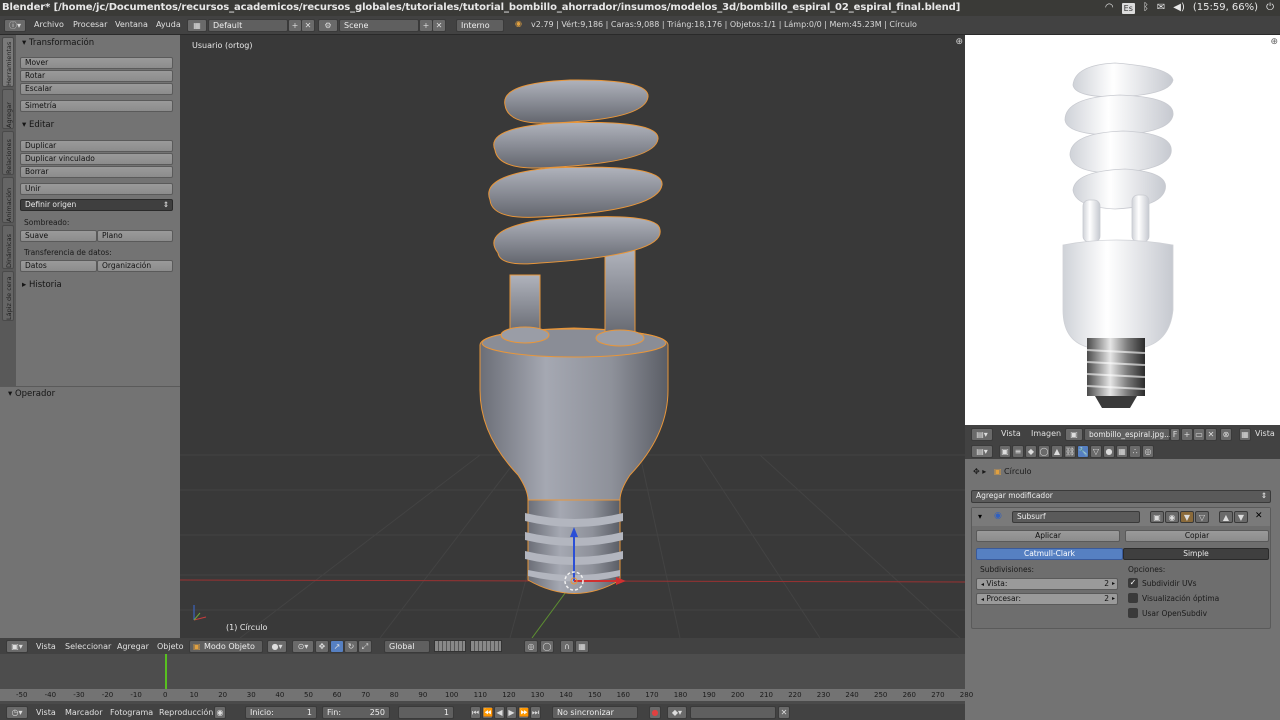 The height and width of the screenshot is (720, 1280). What do you see at coordinates (1157, 517) in the screenshot?
I see `show-render-icon: ▣` at bounding box center [1157, 517].